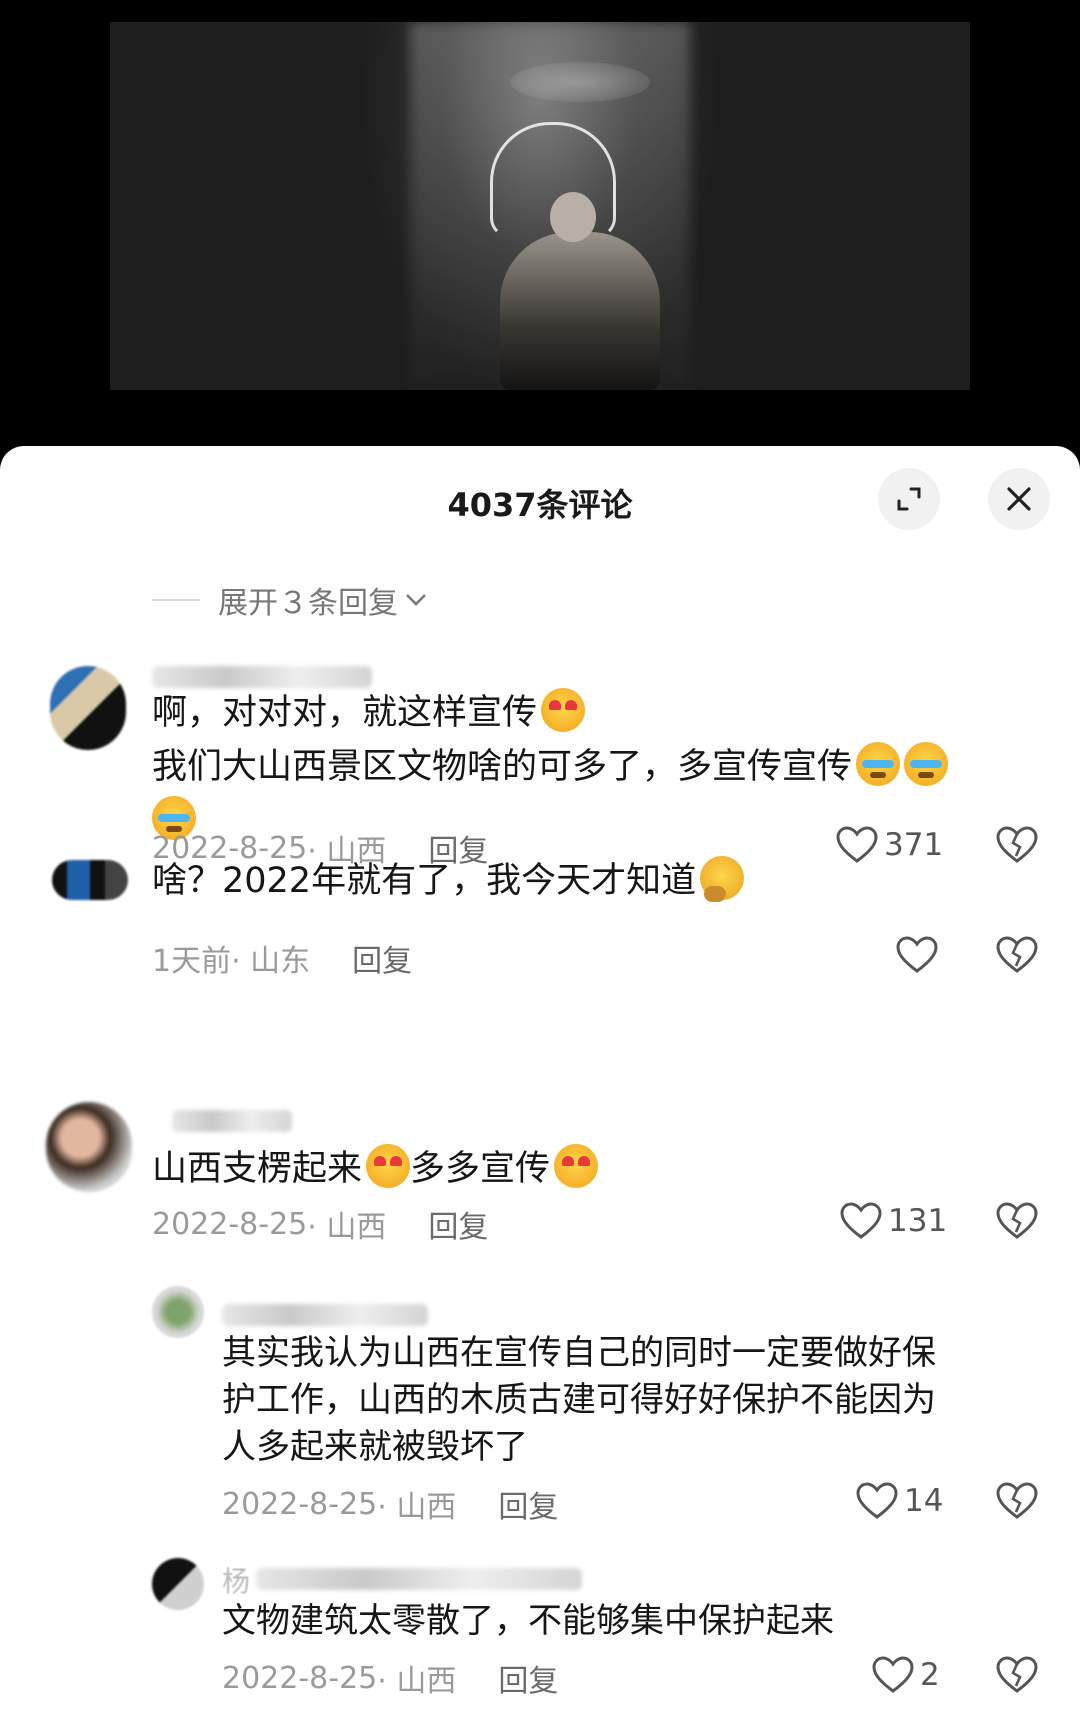  Describe the element at coordinates (579, 1353) in the screenshot. I see `comment-line: 其实我认为山西在宣传自己的同时一定要做好保` at that location.